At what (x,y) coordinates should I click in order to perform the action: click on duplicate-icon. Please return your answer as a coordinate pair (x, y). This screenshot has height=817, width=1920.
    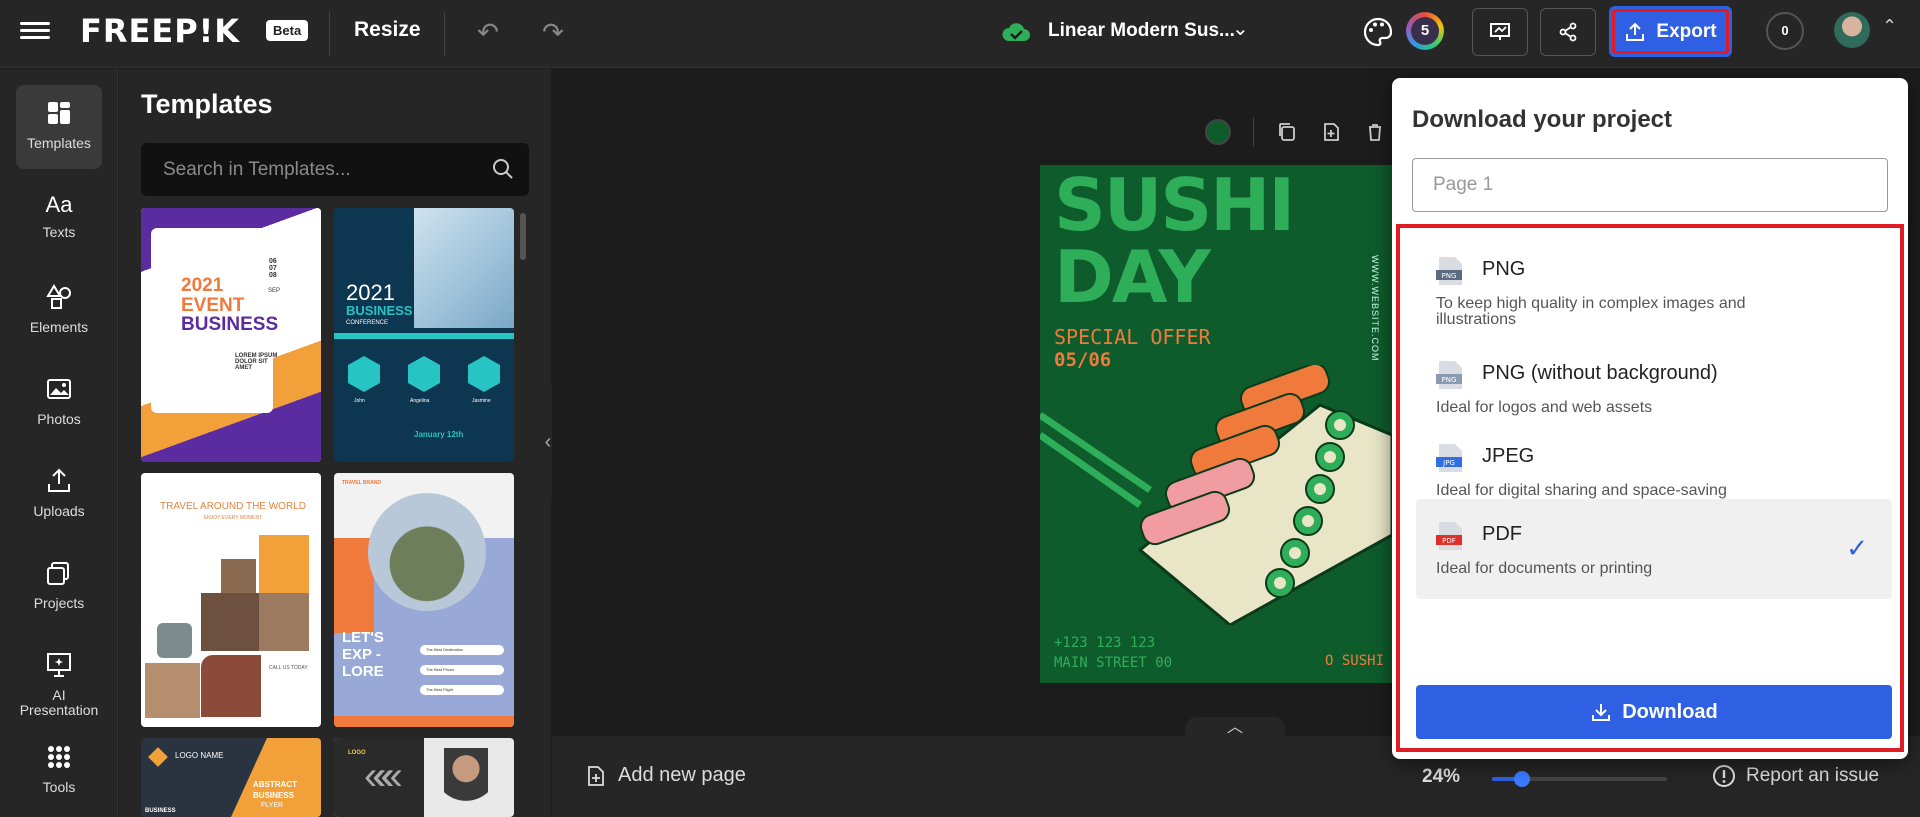
    Looking at the image, I should click on (1287, 132).